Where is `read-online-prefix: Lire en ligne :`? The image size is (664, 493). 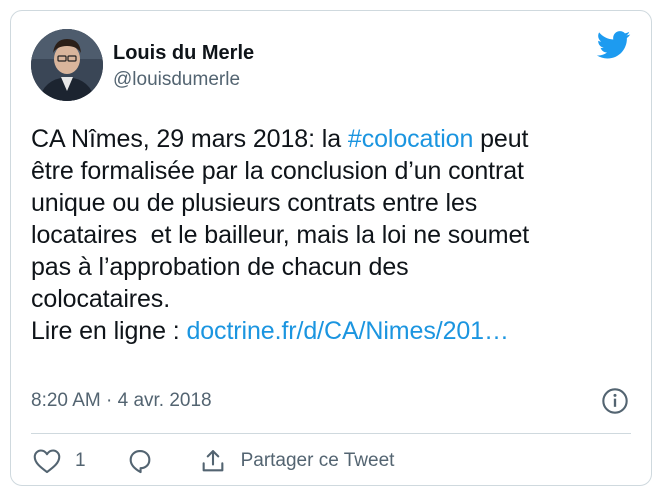 read-online-prefix: Lire en ligne : is located at coordinates (109, 331).